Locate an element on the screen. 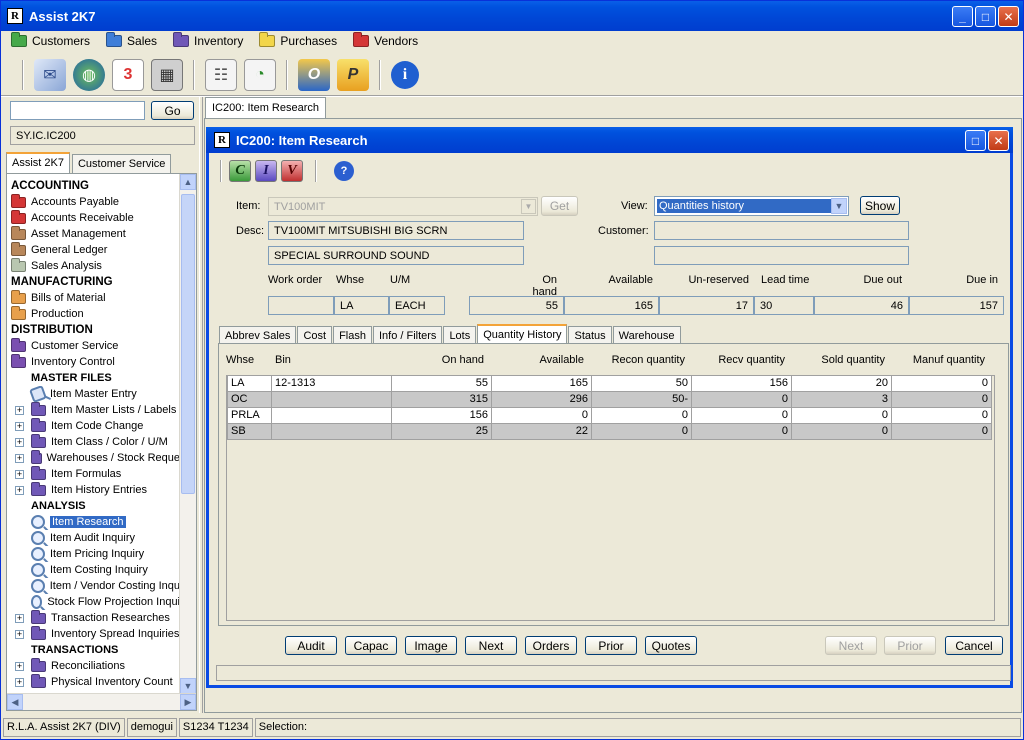 The height and width of the screenshot is (740, 1024). splitter is located at coordinates (201, 405).